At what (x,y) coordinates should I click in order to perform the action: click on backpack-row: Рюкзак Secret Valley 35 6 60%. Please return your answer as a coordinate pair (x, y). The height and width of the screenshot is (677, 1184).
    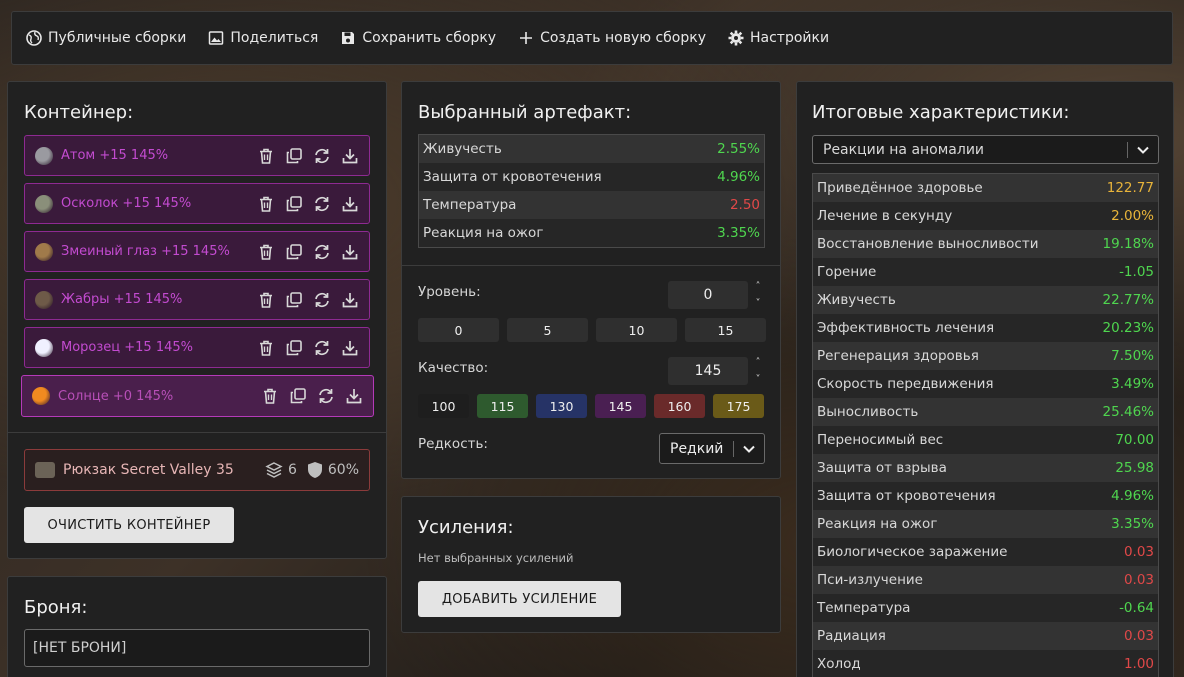
    Looking at the image, I should click on (197, 470).